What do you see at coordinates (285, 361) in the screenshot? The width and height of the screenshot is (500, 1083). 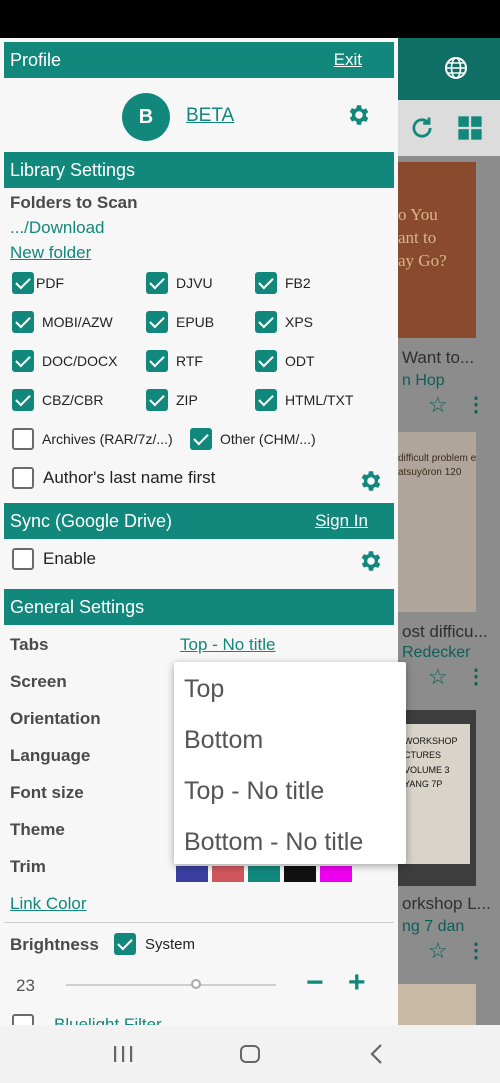 I see `checkbox-odt: ODT` at bounding box center [285, 361].